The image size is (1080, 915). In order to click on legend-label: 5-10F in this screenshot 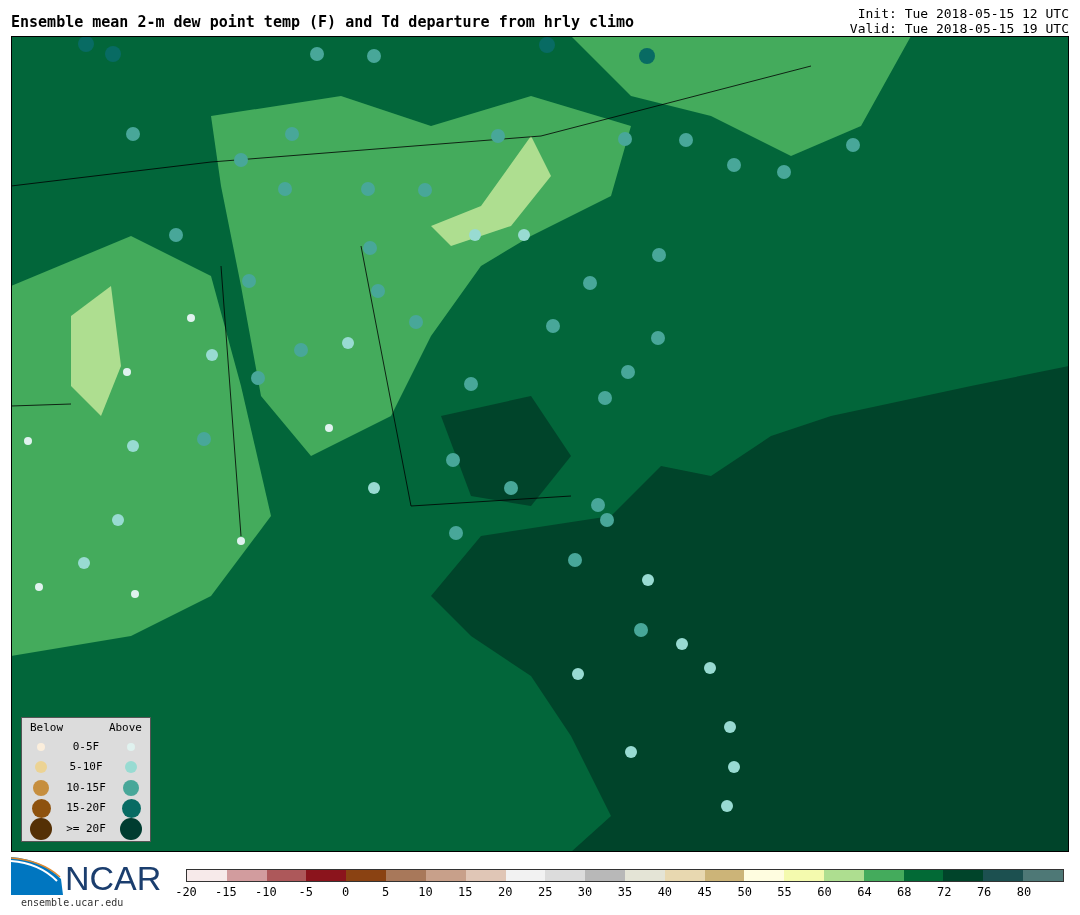, I will do `click(86, 767)`.